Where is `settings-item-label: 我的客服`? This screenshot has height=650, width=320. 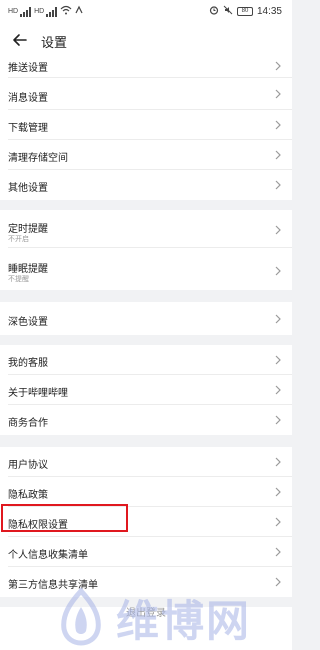
settings-item-label: 我的客服 is located at coordinates (28, 363).